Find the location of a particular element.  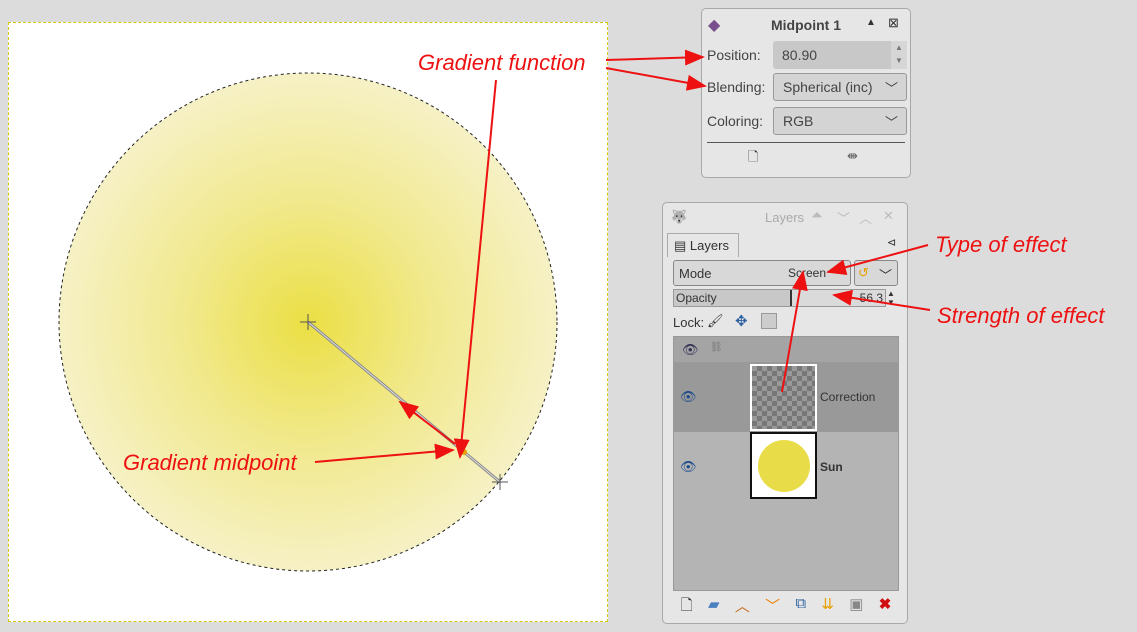

annotation-strength-of-effect: Strength of effect is located at coordinates (1021, 315).